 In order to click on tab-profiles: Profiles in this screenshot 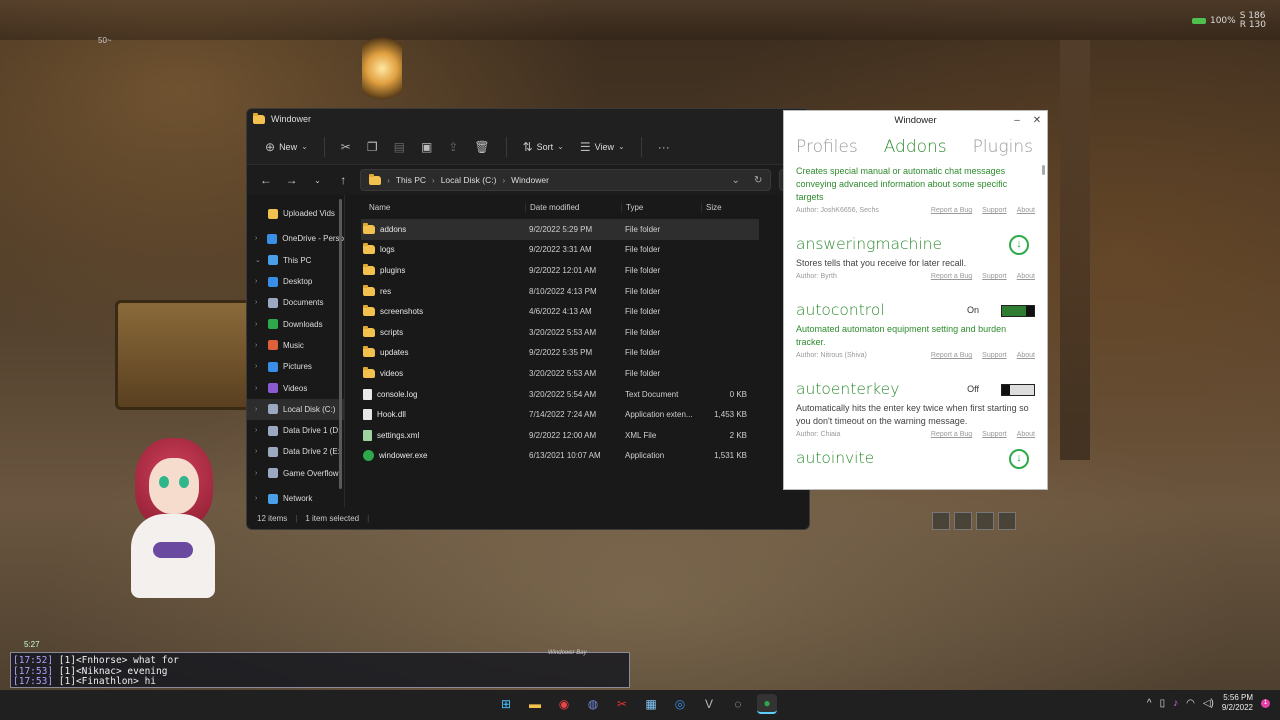, I will do `click(827, 147)`.